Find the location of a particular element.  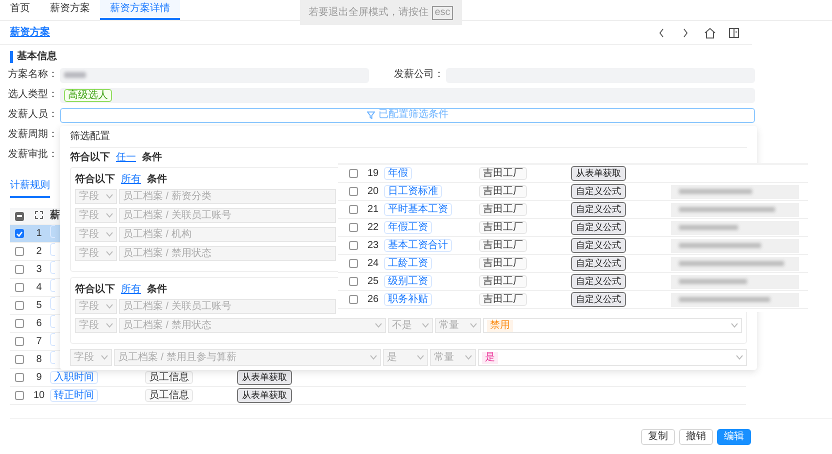

row-number: 6 is located at coordinates (39, 324).